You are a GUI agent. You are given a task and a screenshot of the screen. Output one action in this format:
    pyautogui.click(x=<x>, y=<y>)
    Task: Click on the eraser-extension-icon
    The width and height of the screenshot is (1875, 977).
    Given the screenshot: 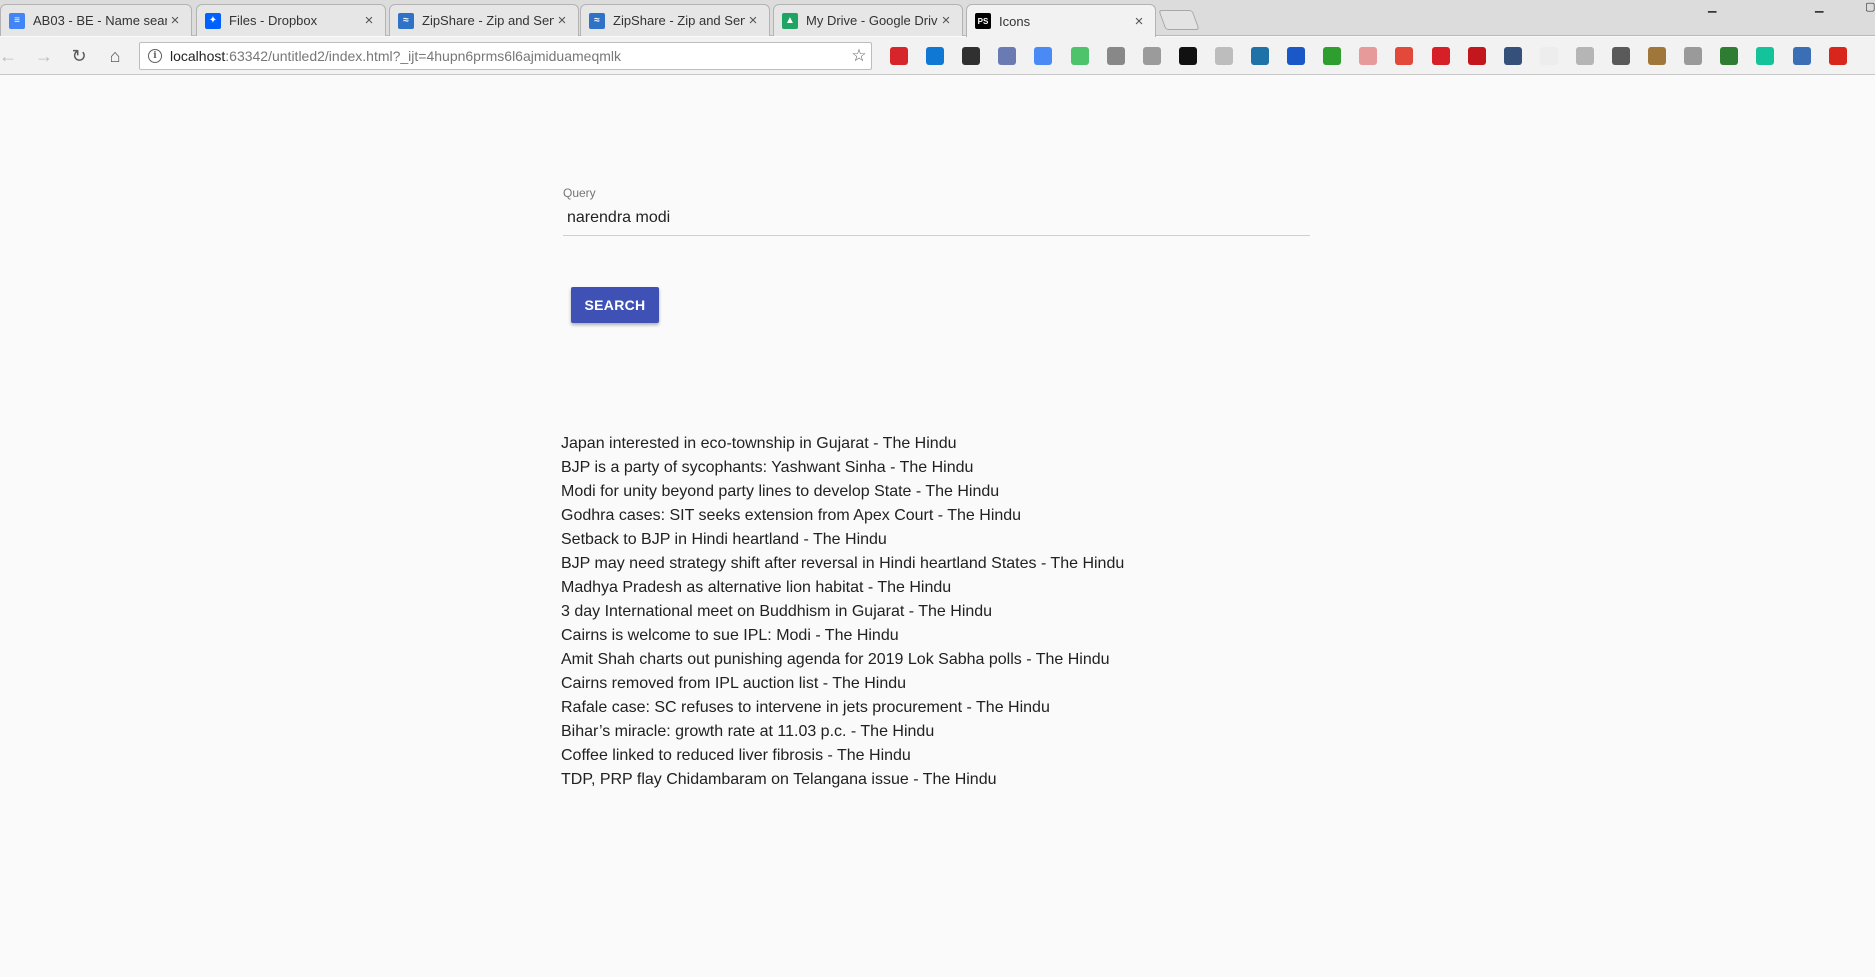 What is the action you would take?
    pyautogui.click(x=1368, y=56)
    